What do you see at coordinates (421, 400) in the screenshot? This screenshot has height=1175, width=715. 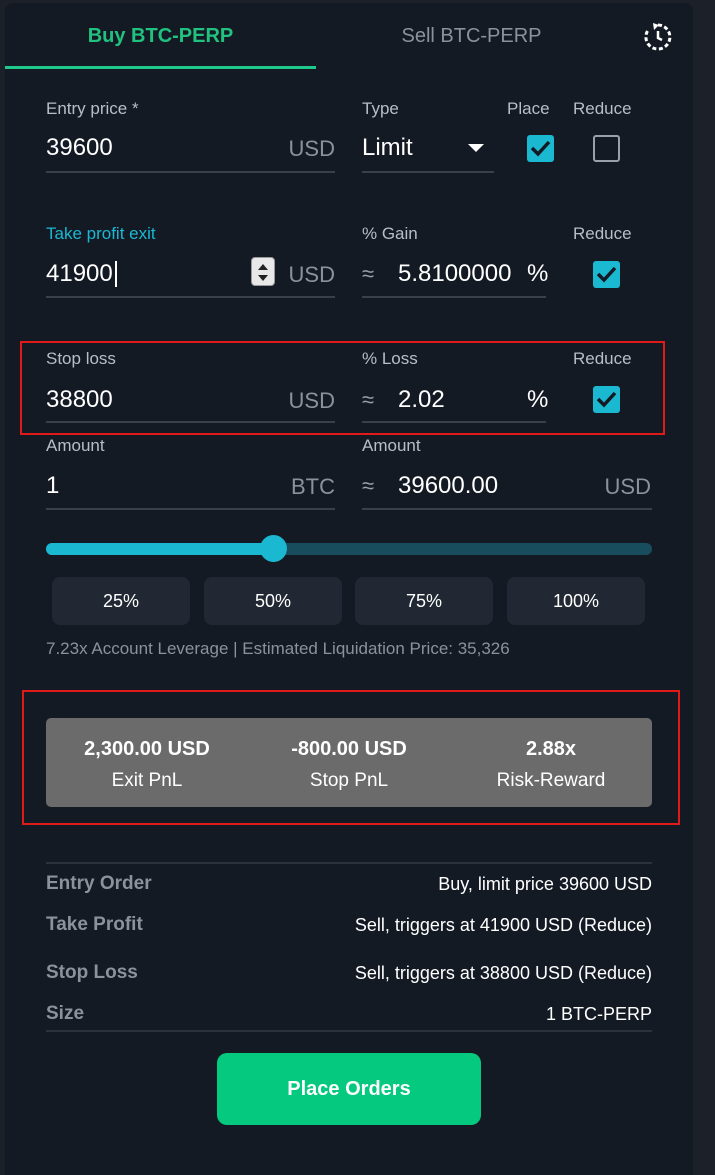 I see `loss-input: 2.02` at bounding box center [421, 400].